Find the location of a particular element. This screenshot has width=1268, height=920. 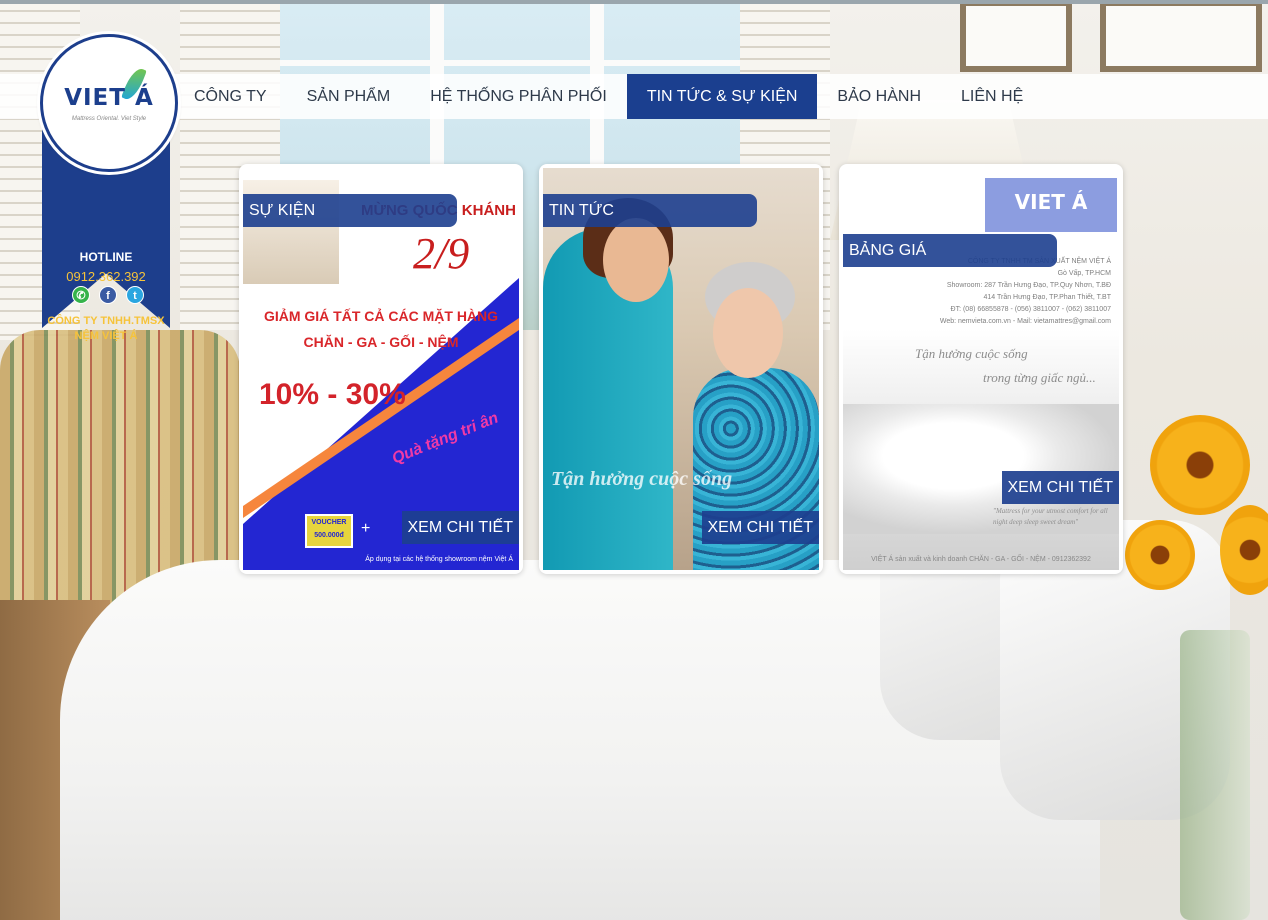

nav-item-san-pham: SẢN PHẨM is located at coordinates (349, 96).